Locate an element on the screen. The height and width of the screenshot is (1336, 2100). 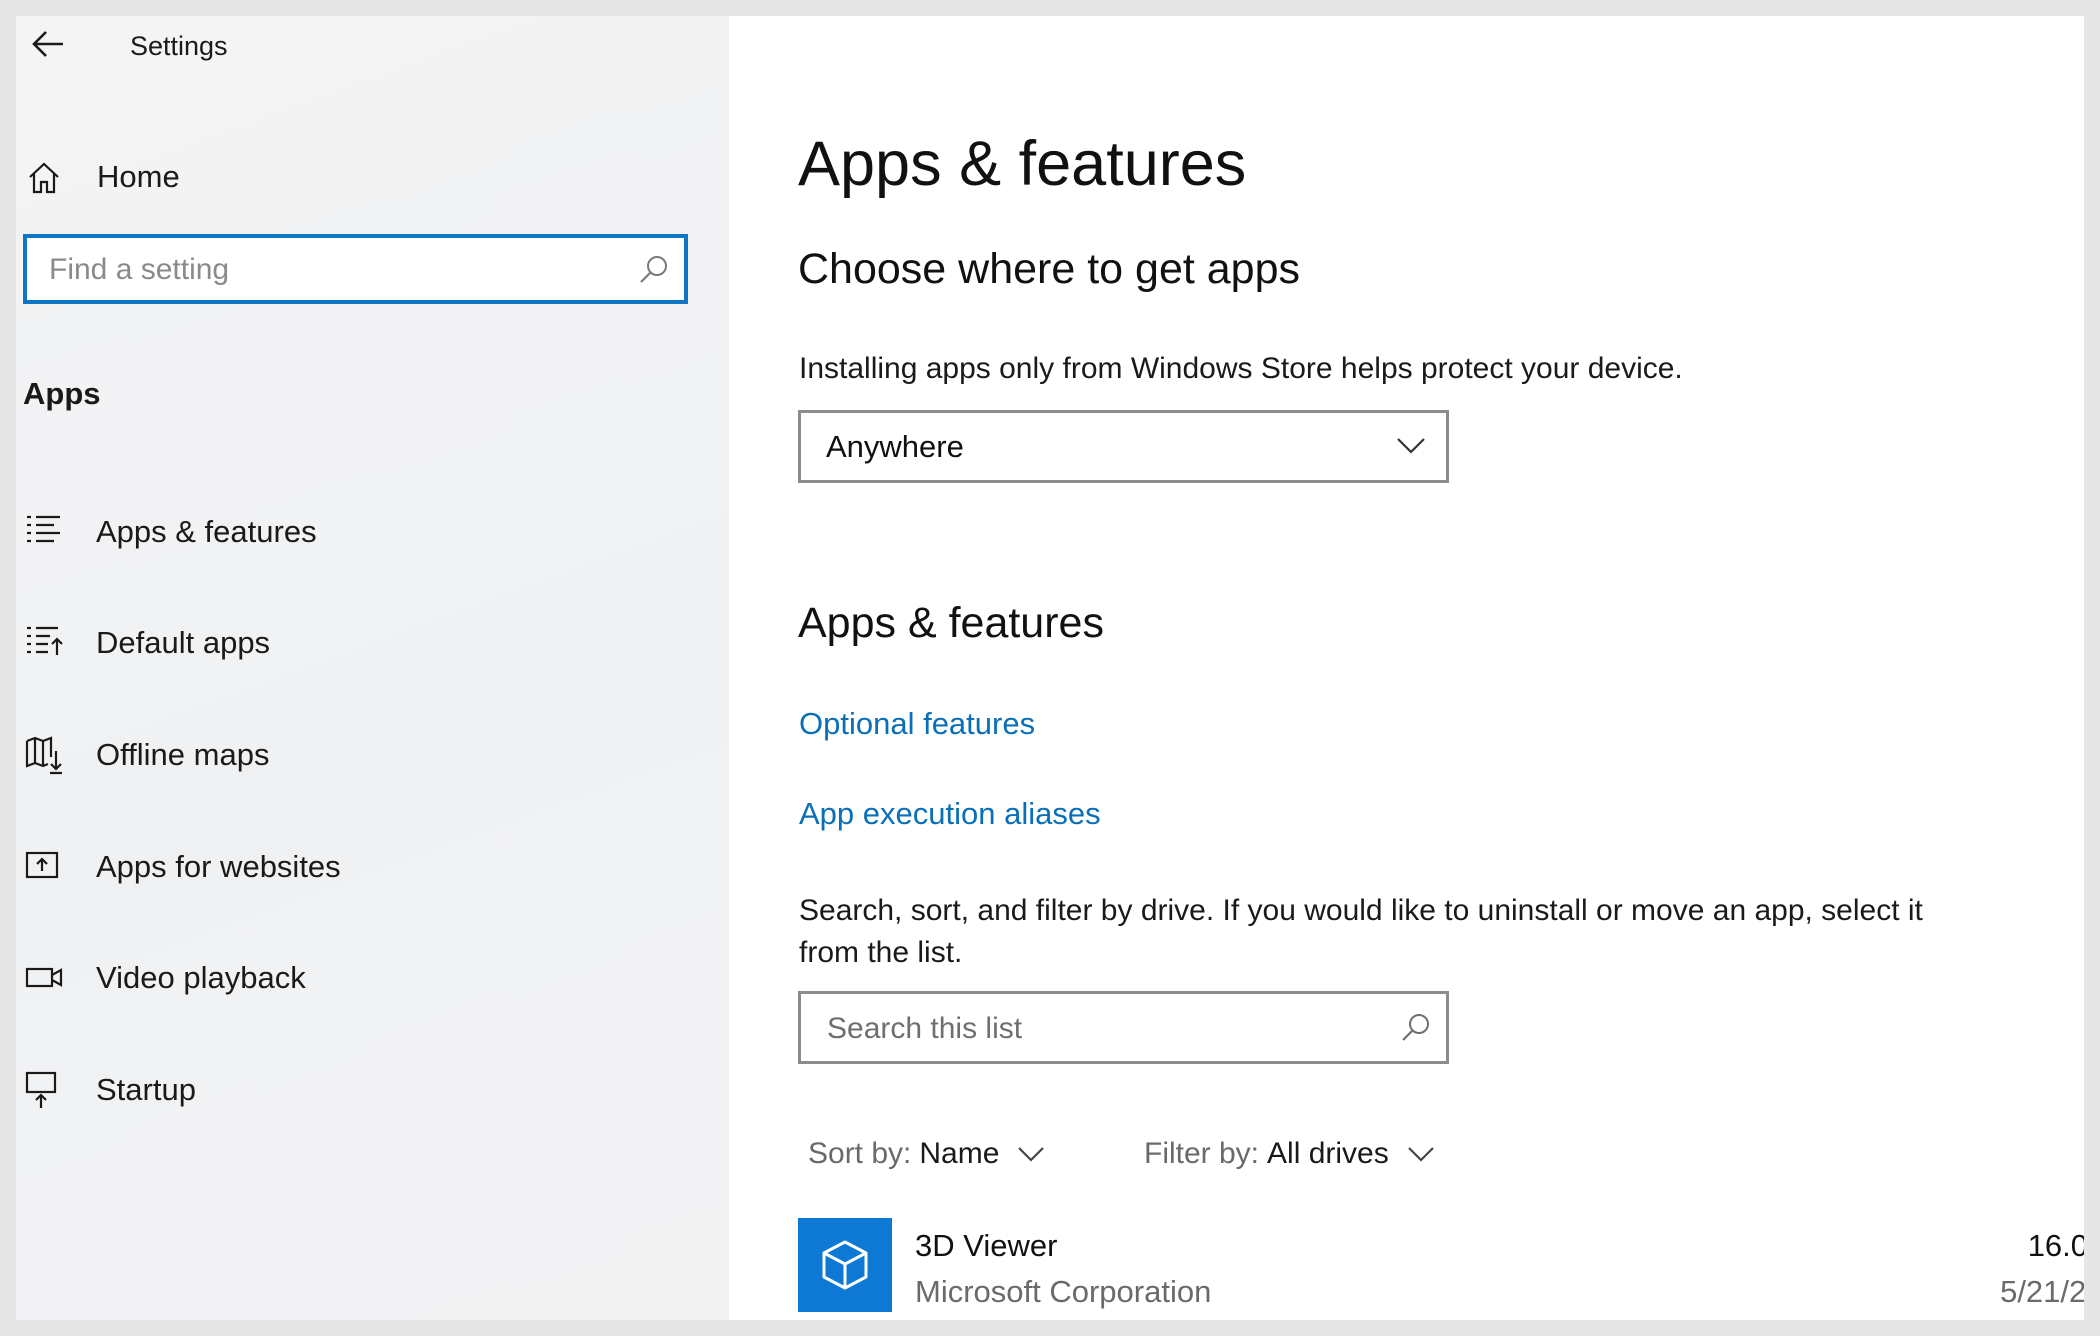
sidebar-section-label: Apps is located at coordinates (62, 393).